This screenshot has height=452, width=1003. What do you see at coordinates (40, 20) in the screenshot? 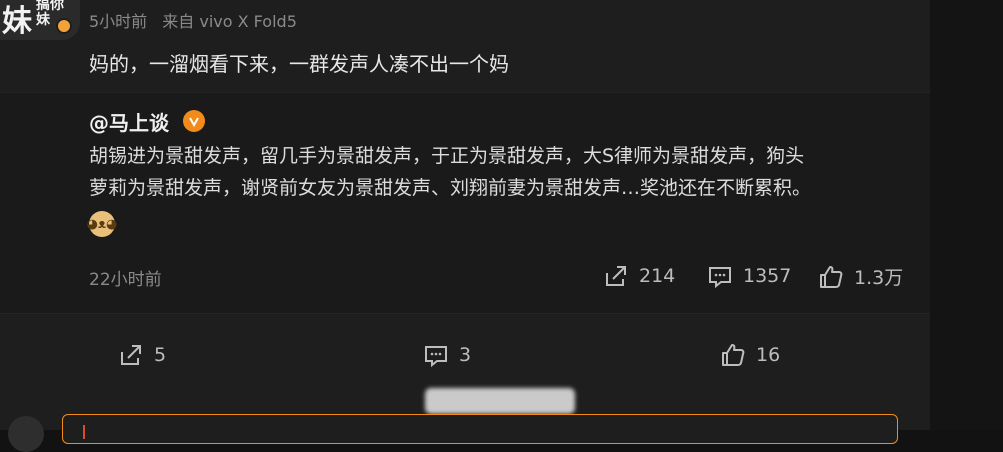
I see `avatar: 妹 搞你妹` at bounding box center [40, 20].